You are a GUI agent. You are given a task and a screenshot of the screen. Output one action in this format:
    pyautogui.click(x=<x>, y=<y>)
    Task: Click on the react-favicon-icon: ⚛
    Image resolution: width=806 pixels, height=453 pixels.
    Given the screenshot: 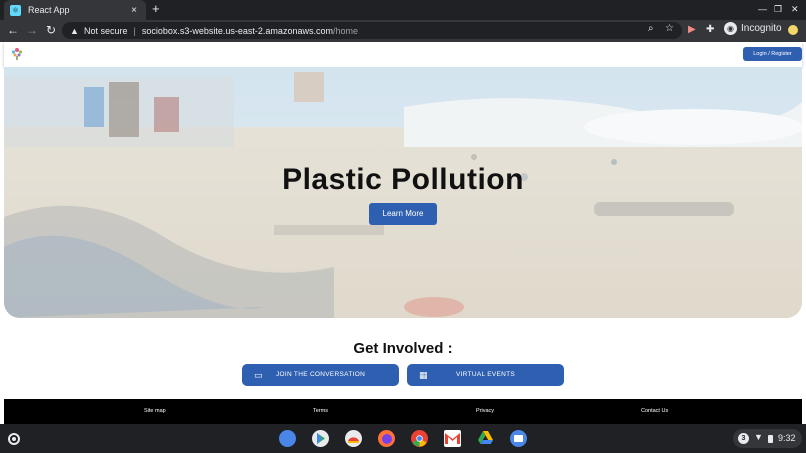 What is the action you would take?
    pyautogui.click(x=15, y=10)
    